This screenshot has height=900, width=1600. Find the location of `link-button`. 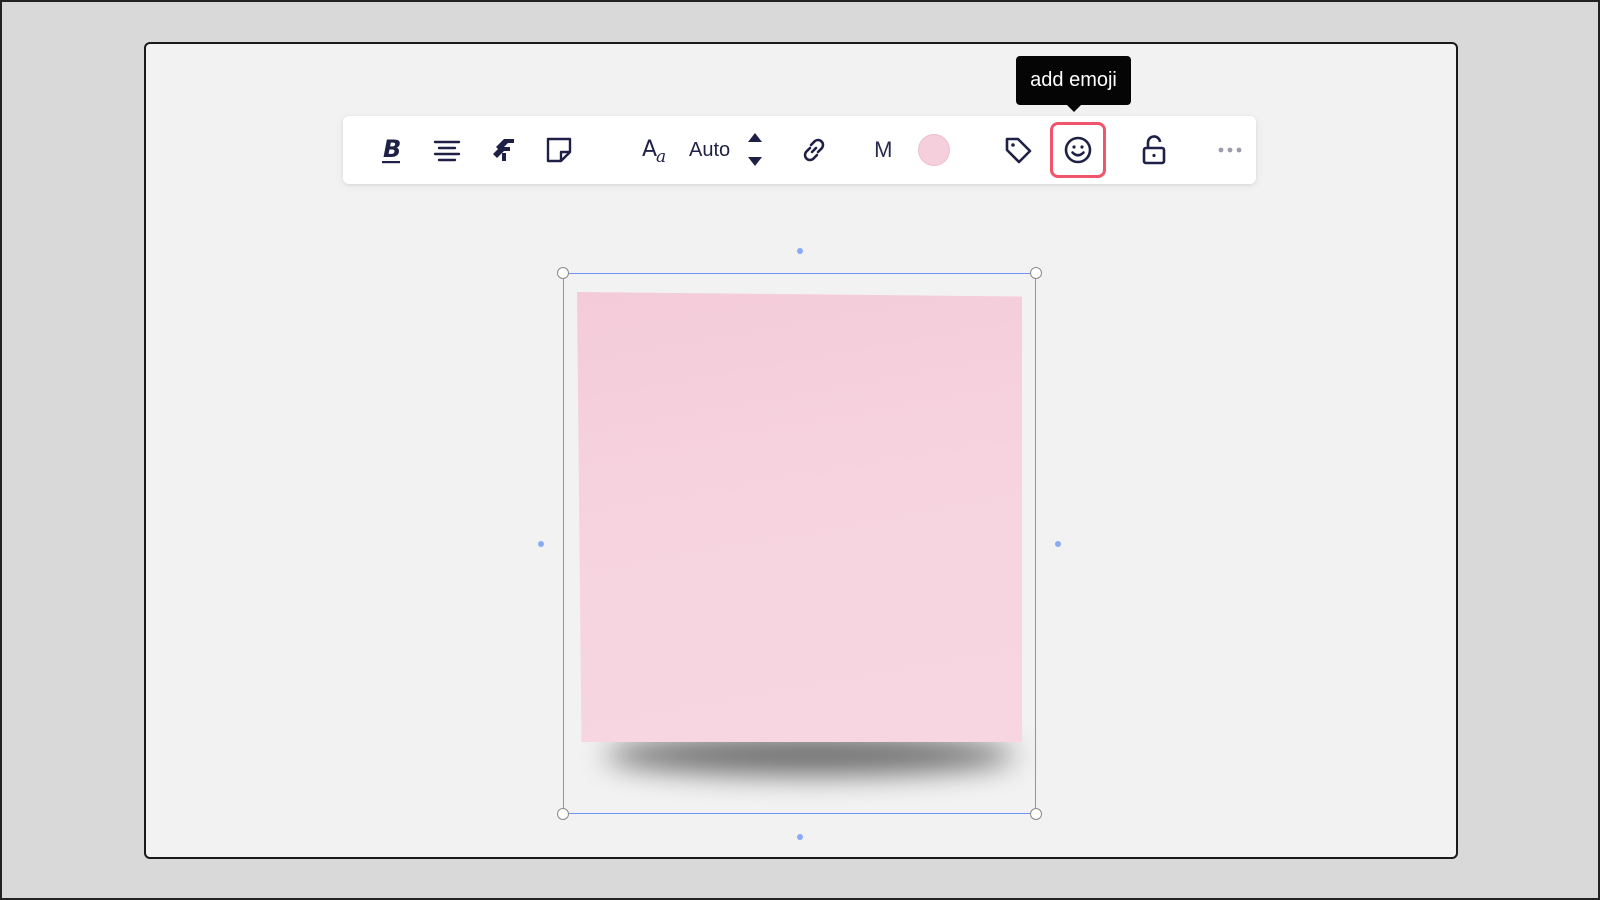

link-button is located at coordinates (814, 150).